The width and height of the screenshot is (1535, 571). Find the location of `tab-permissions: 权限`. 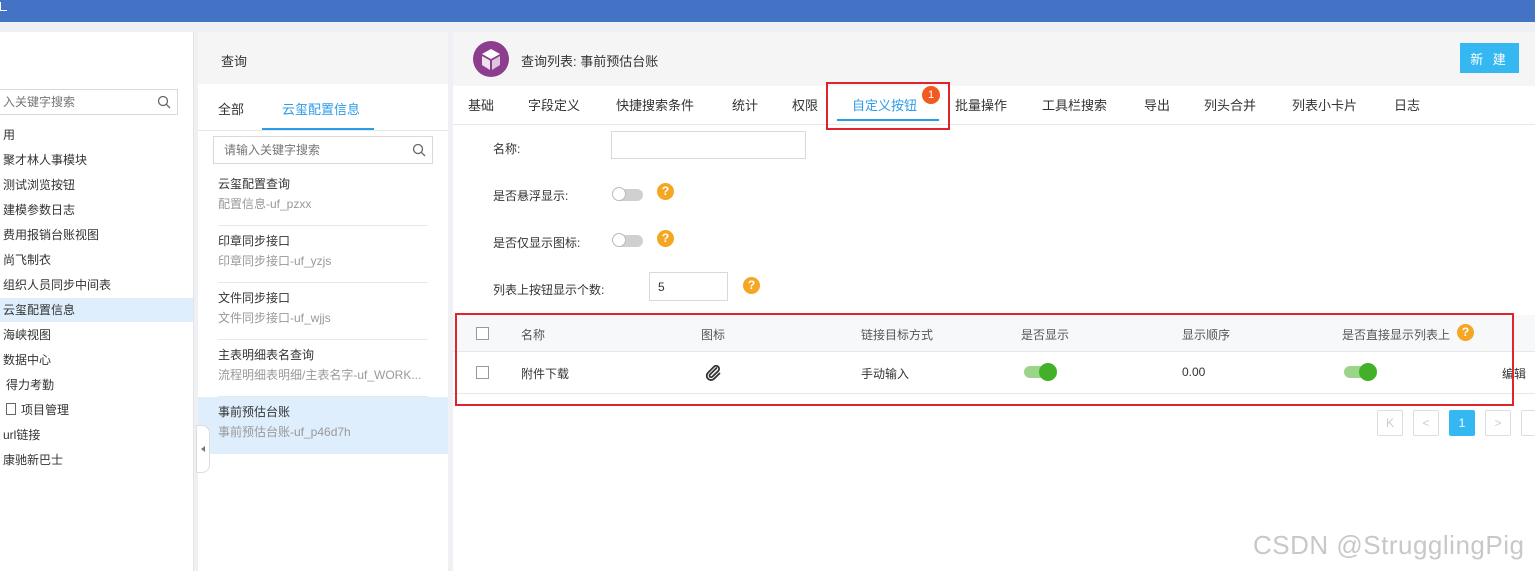

tab-permissions: 权限 is located at coordinates (805, 104).